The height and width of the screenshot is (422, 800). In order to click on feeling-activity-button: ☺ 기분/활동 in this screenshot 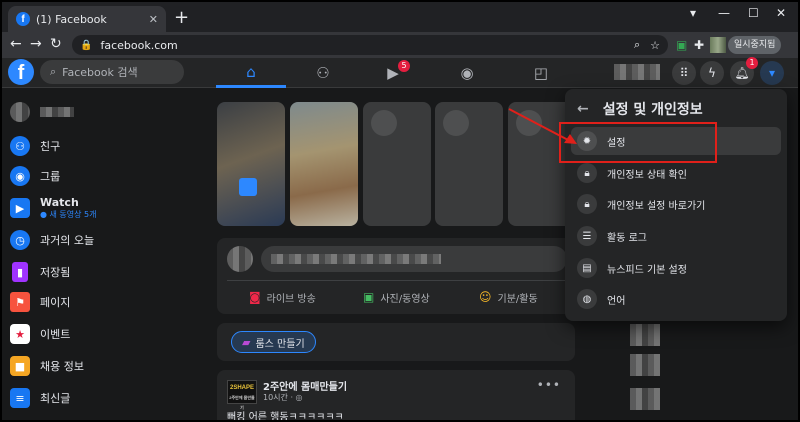, I will do `click(508, 297)`.